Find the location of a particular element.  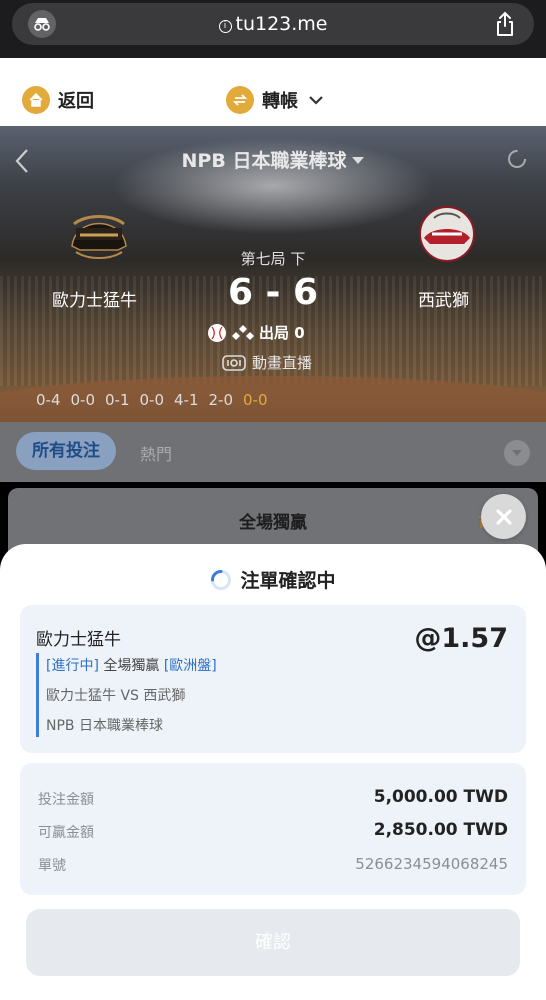

inning-score: 0-1 is located at coordinates (117, 400).